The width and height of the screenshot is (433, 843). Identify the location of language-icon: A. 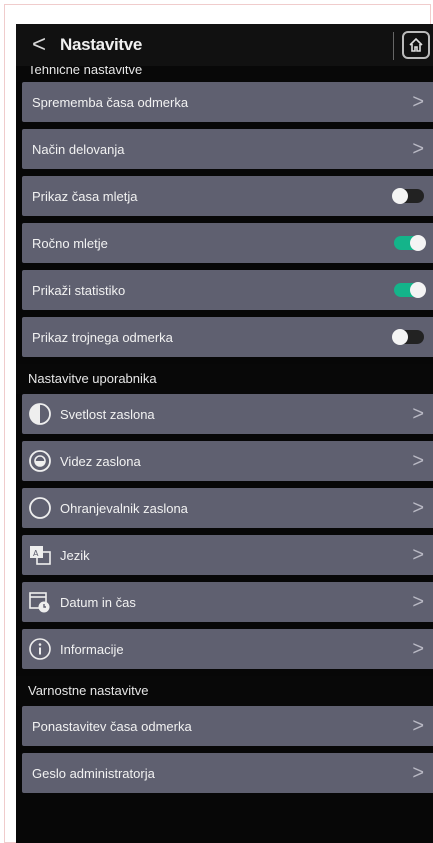
(40, 555).